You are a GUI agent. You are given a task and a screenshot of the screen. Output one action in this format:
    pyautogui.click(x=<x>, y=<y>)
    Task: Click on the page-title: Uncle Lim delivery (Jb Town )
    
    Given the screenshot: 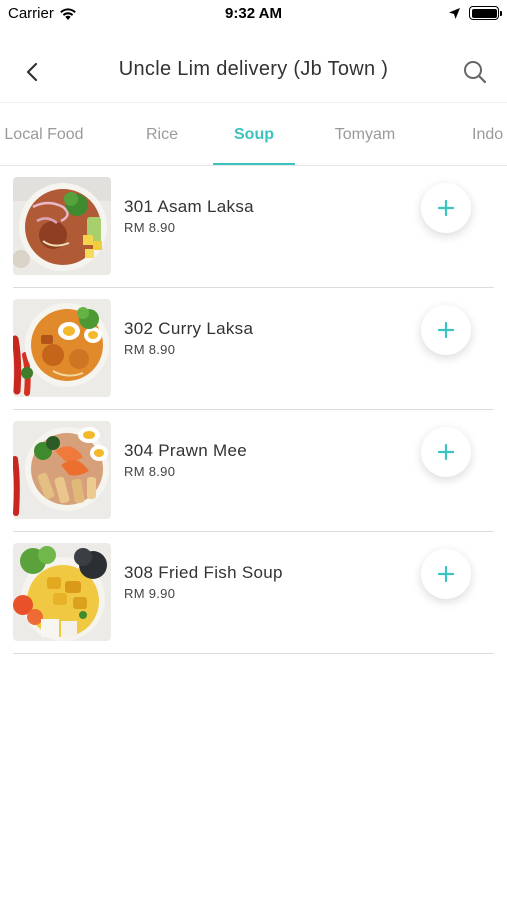 What is the action you would take?
    pyautogui.click(x=253, y=69)
    